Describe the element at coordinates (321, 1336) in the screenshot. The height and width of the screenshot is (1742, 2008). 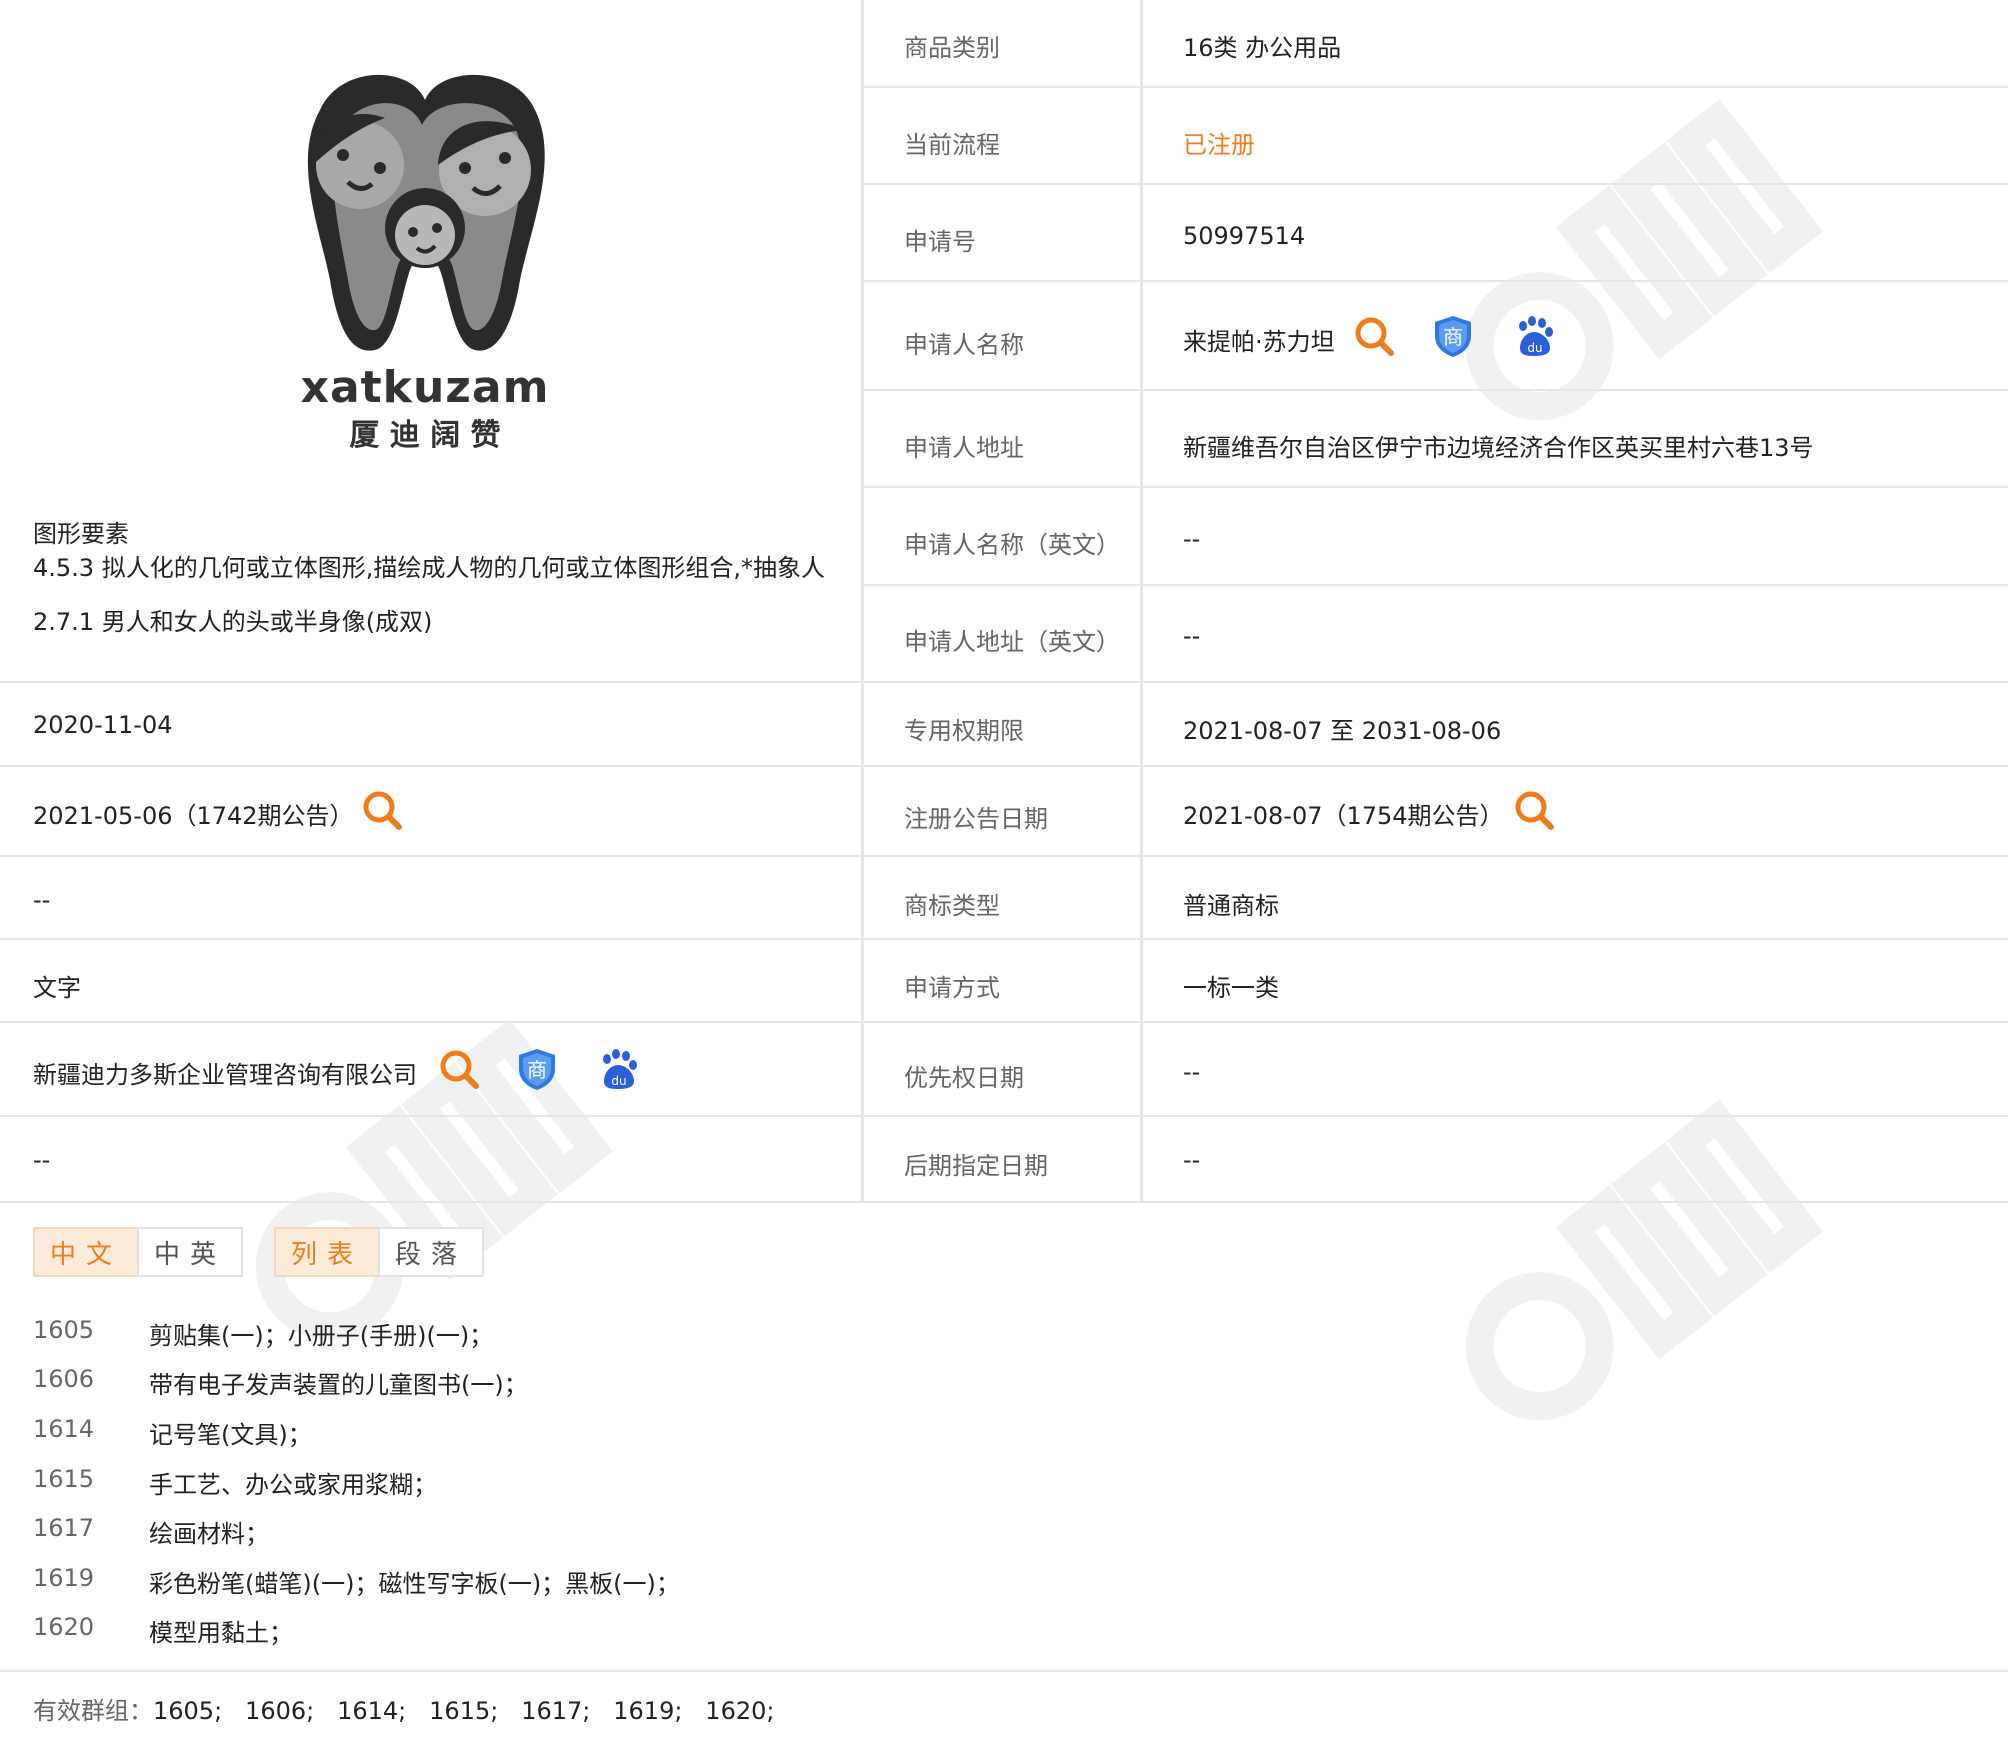
I see `goods-text: 剪贴集(一)；小册子(手册)(一)；` at that location.